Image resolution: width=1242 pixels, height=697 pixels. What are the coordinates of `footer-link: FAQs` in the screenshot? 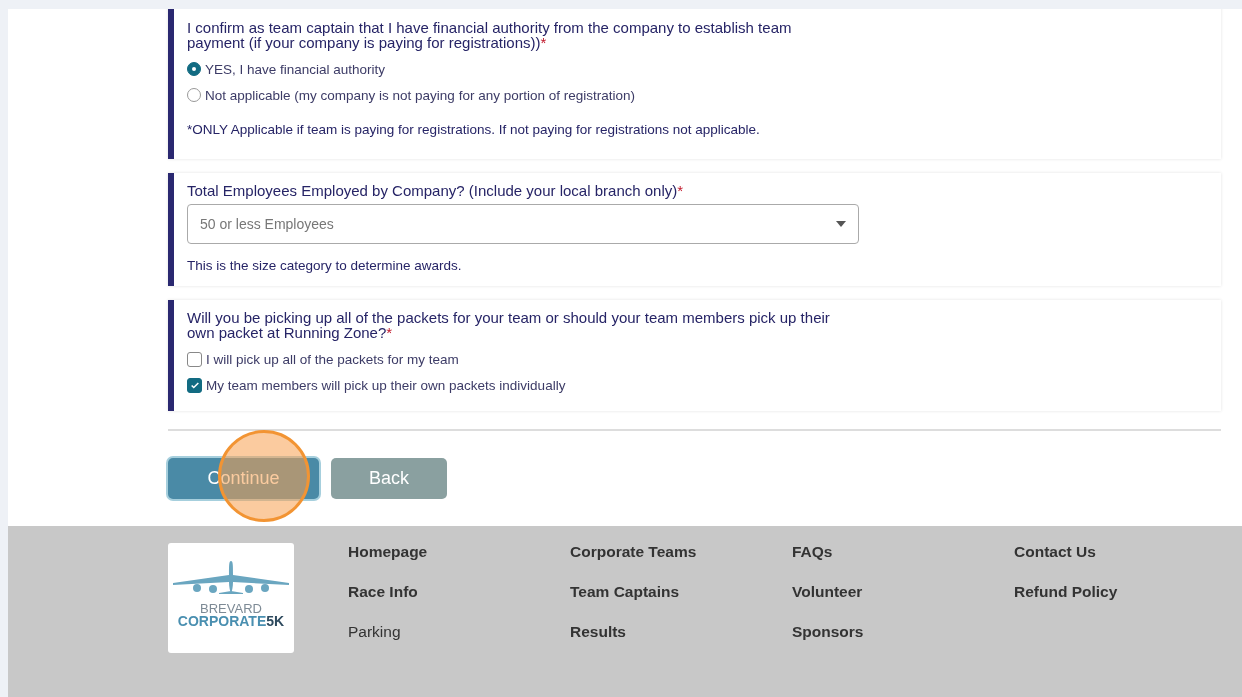 It's located at (903, 563).